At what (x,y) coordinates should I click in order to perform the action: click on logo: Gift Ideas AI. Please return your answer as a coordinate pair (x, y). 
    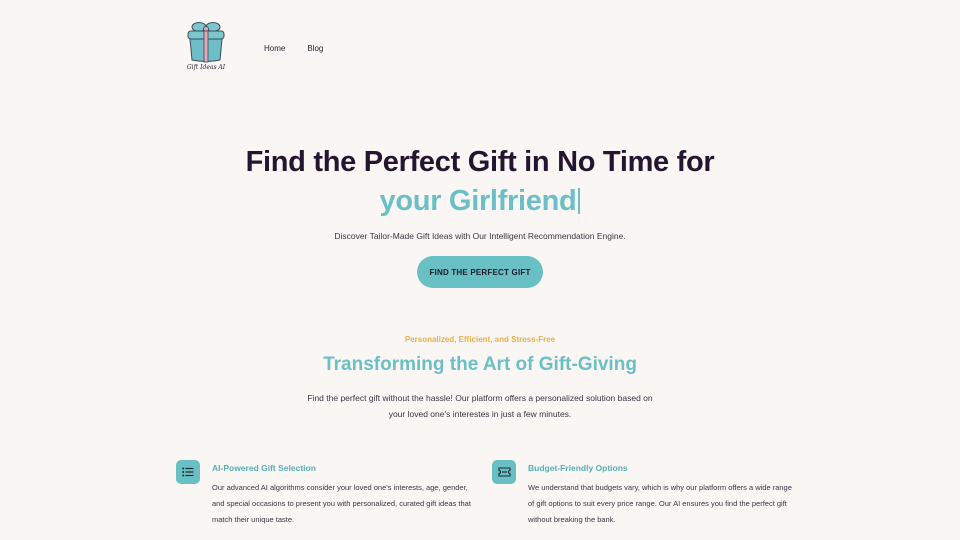
    Looking at the image, I should click on (206, 47).